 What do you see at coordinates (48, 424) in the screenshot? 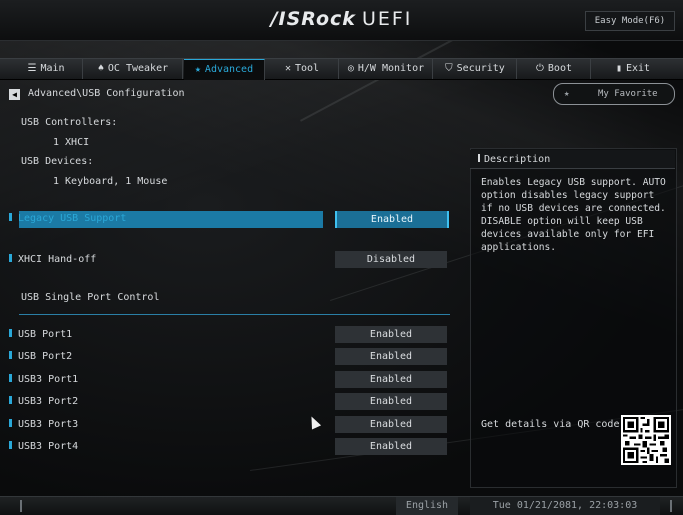
I see `item-label: USB3 Port3` at bounding box center [48, 424].